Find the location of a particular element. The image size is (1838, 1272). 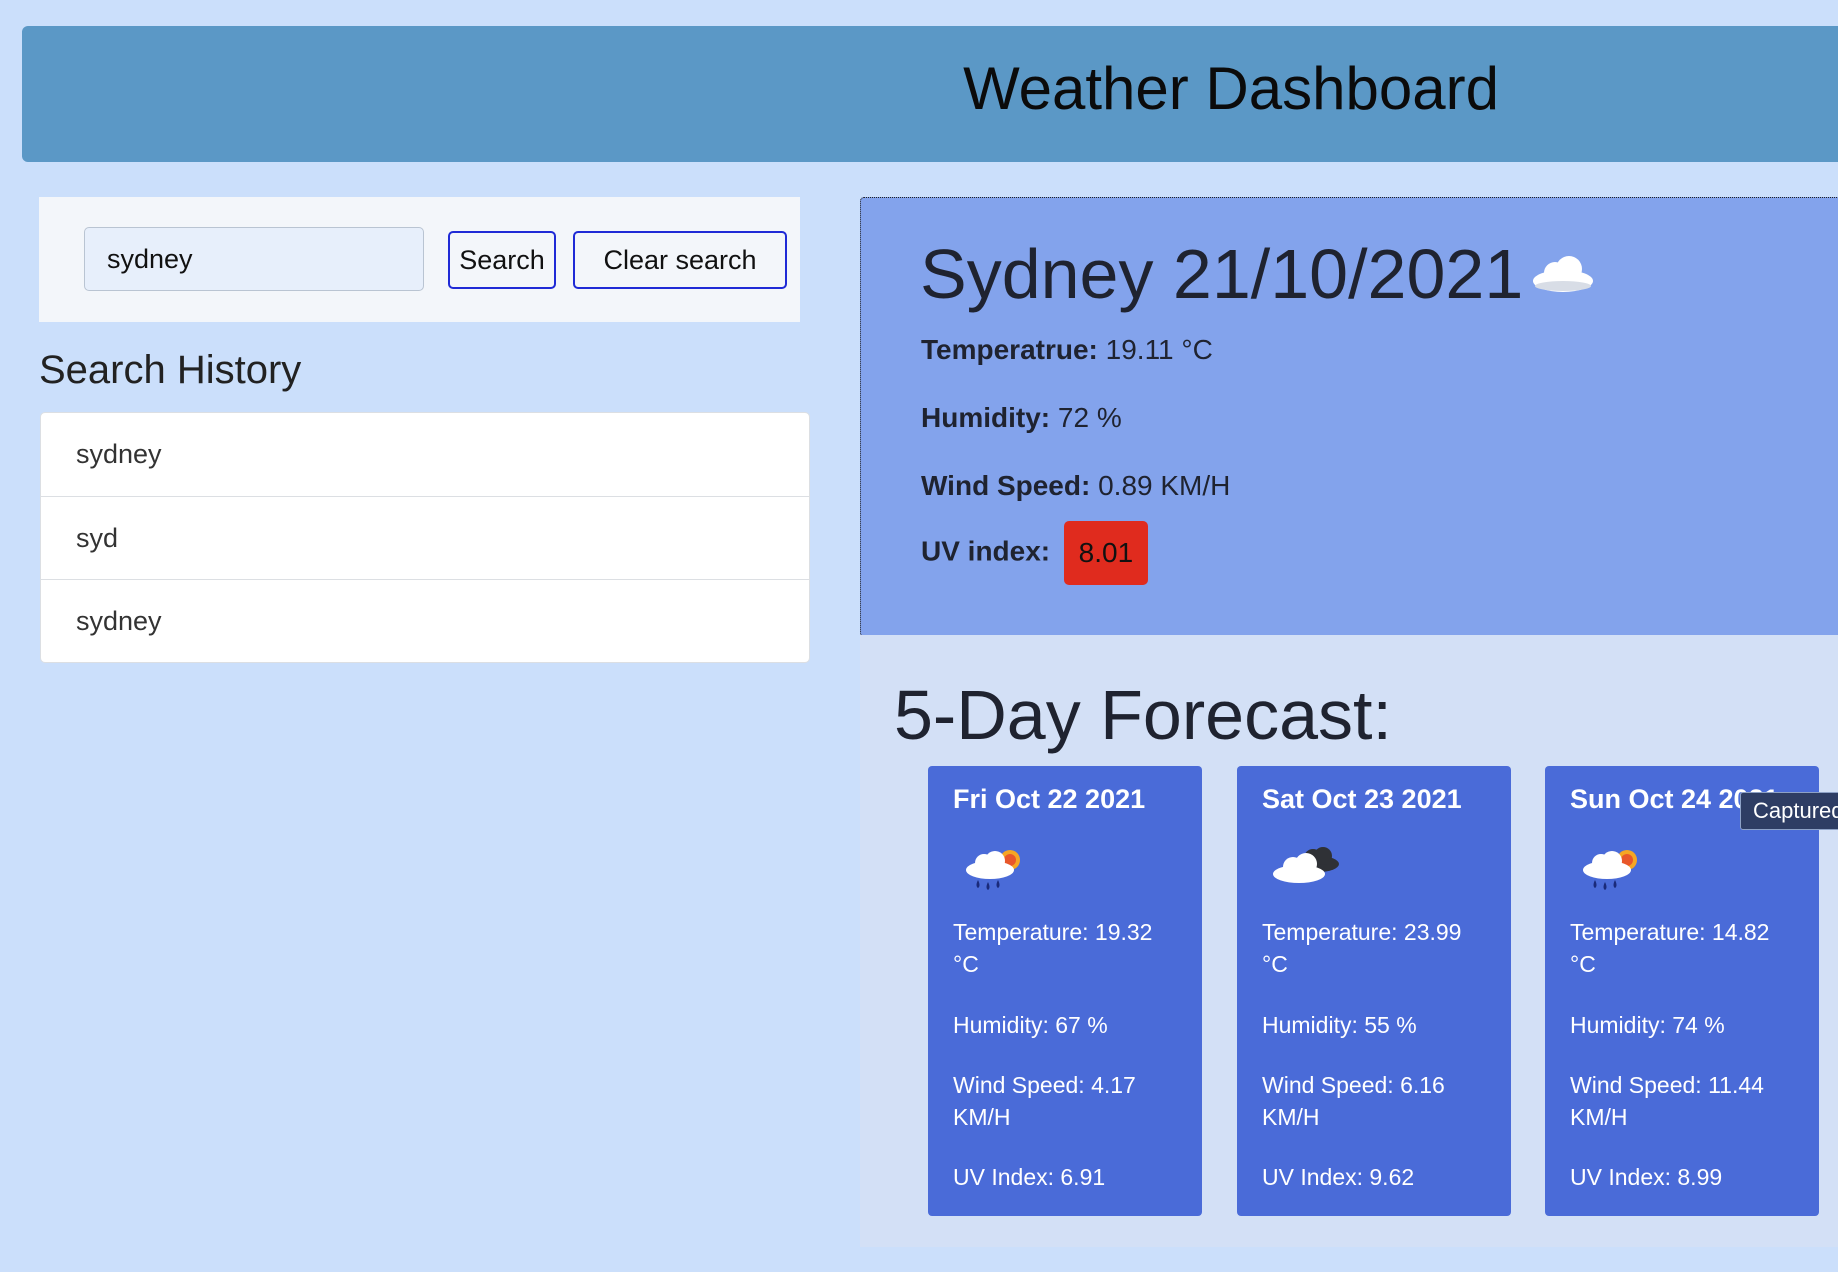

temperature-value: 19.11 °C is located at coordinates (1159, 349).